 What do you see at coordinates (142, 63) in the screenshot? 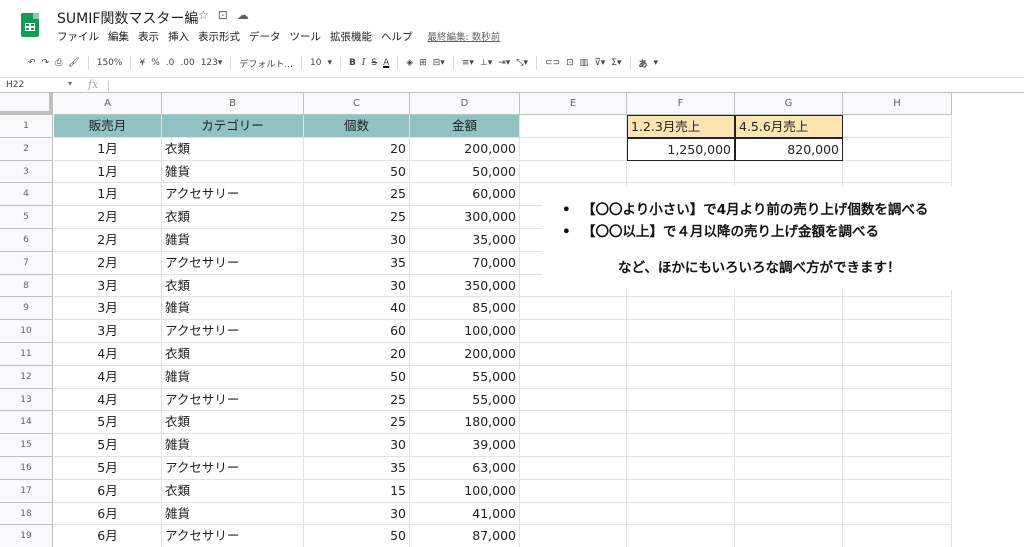
I see `currency-button: ¥` at bounding box center [142, 63].